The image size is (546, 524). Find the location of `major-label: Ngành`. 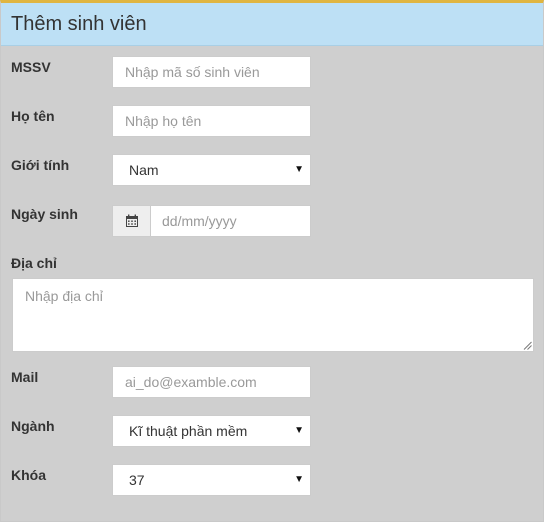

major-label: Ngành is located at coordinates (33, 426).